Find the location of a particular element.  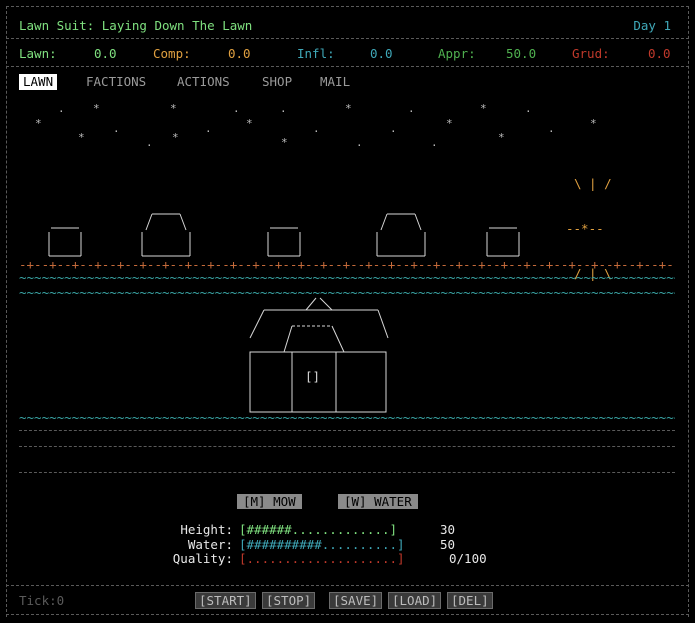

stat-label: Lawn: is located at coordinates (38, 53).